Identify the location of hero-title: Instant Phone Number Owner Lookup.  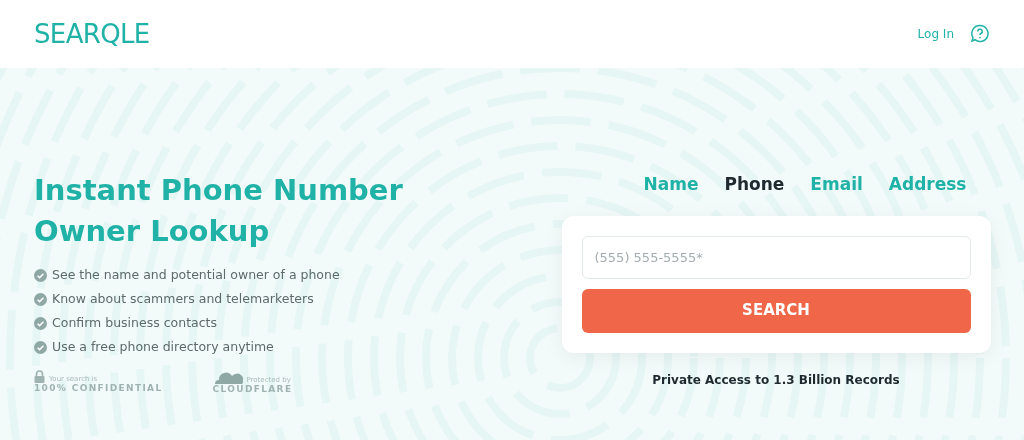
(219, 211).